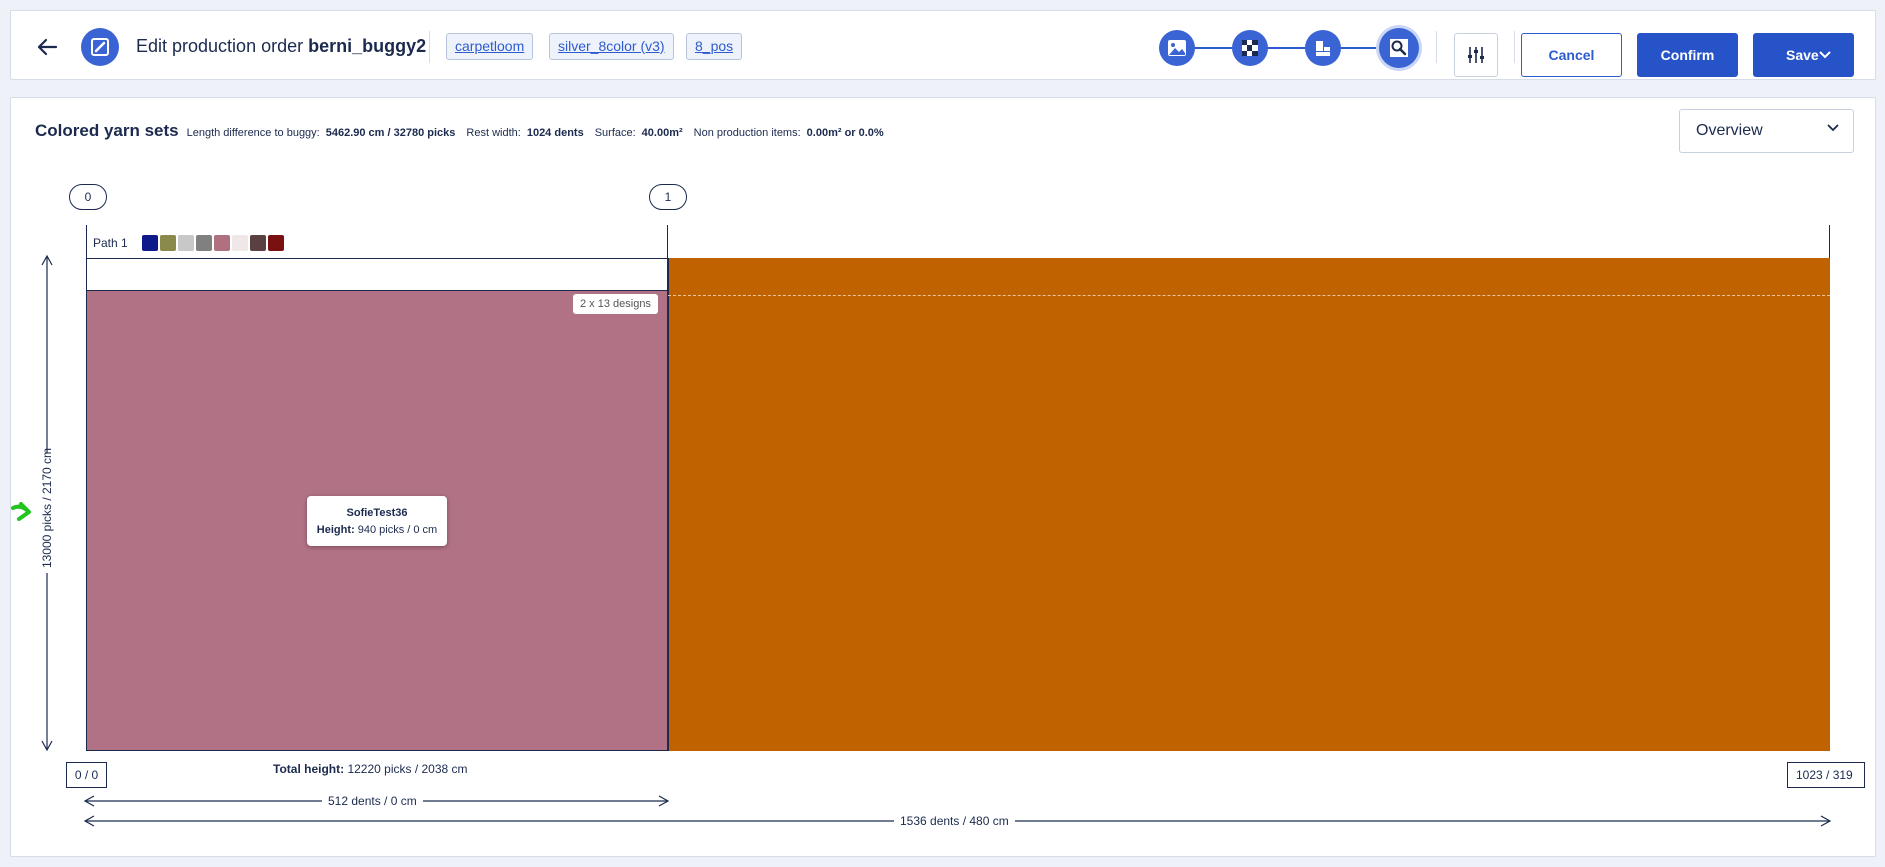  What do you see at coordinates (662, 133) in the screenshot?
I see `surface-value: 40.00m²` at bounding box center [662, 133].